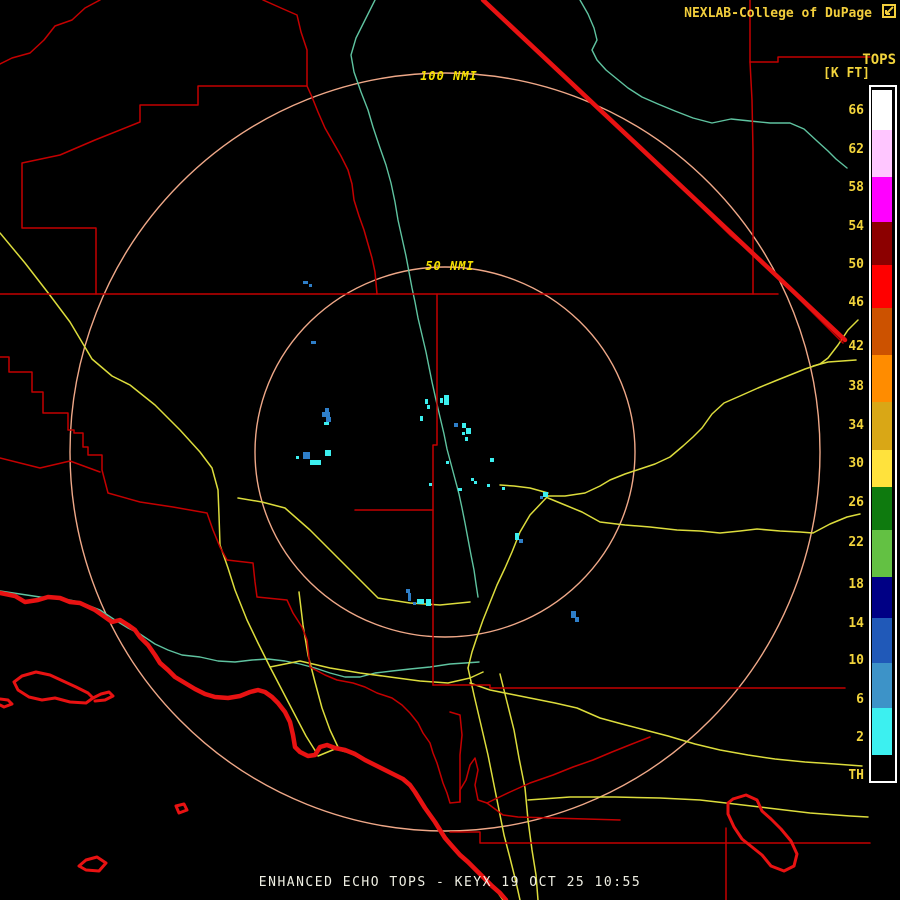 Image resolution: width=900 pixels, height=900 pixels. What do you see at coordinates (449, 266) in the screenshot?
I see `range-label-50: 50 NMI` at bounding box center [449, 266].